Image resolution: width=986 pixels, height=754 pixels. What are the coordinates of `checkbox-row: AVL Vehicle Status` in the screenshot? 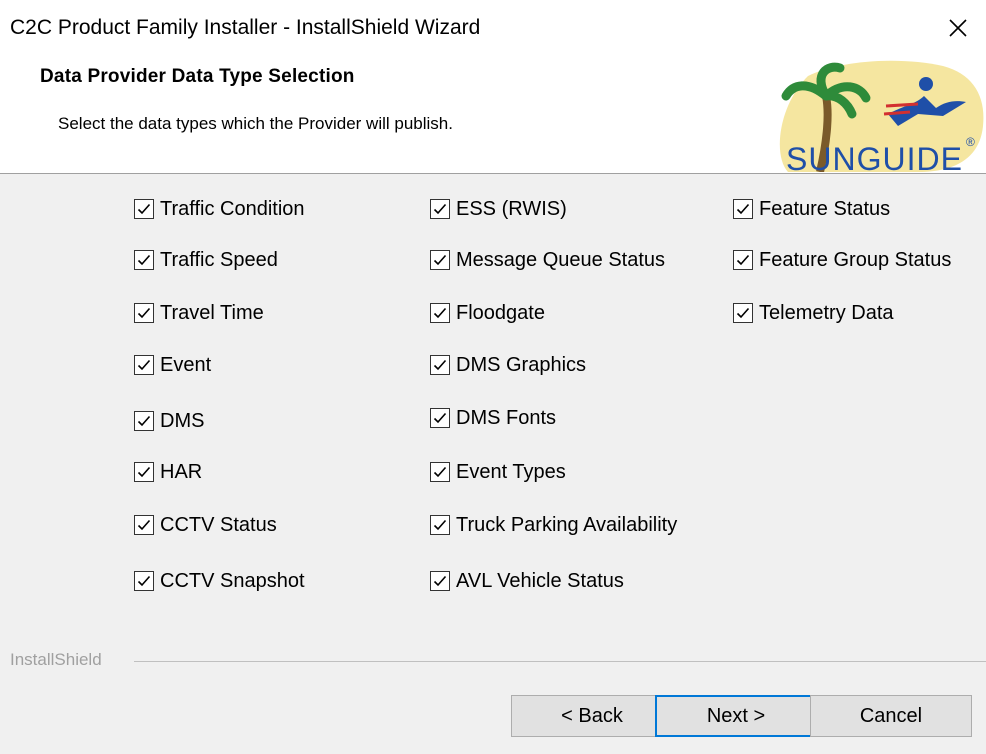 It's located at (527, 581).